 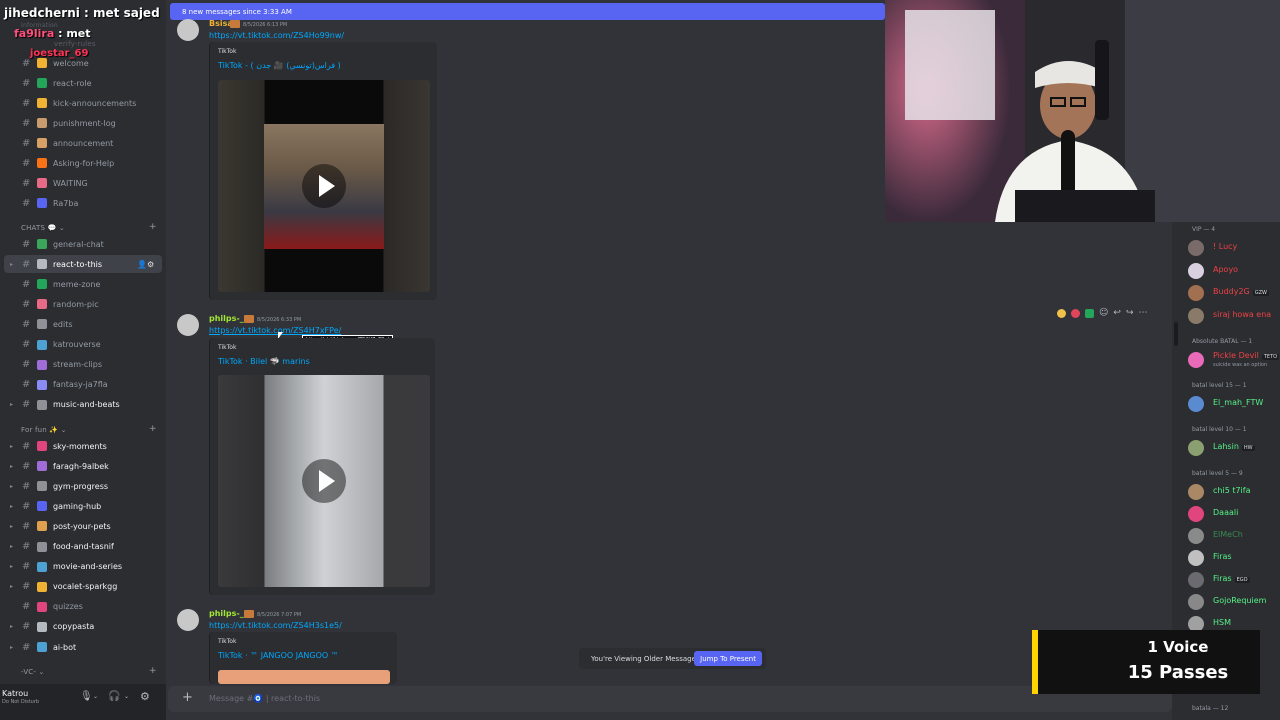 I want to click on message-link: https://vt.tiktok.com/ZS4H7xFPe/, so click(x=275, y=330).